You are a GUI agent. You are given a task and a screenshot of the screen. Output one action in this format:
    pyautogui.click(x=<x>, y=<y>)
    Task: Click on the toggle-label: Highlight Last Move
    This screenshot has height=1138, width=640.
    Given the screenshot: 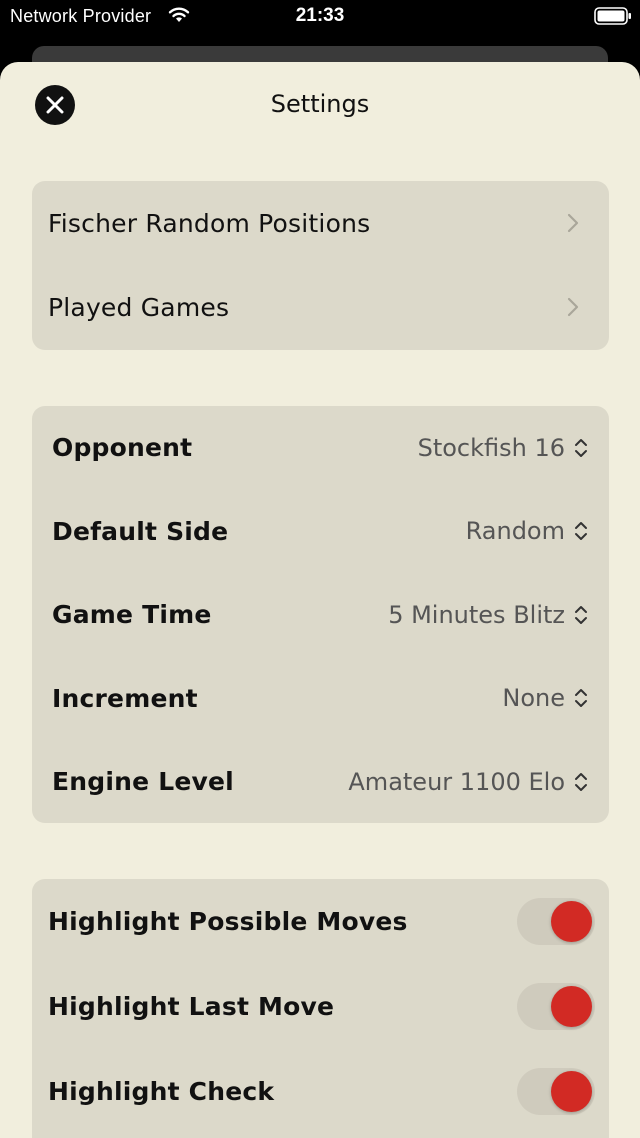 What is the action you would take?
    pyautogui.click(x=191, y=1006)
    